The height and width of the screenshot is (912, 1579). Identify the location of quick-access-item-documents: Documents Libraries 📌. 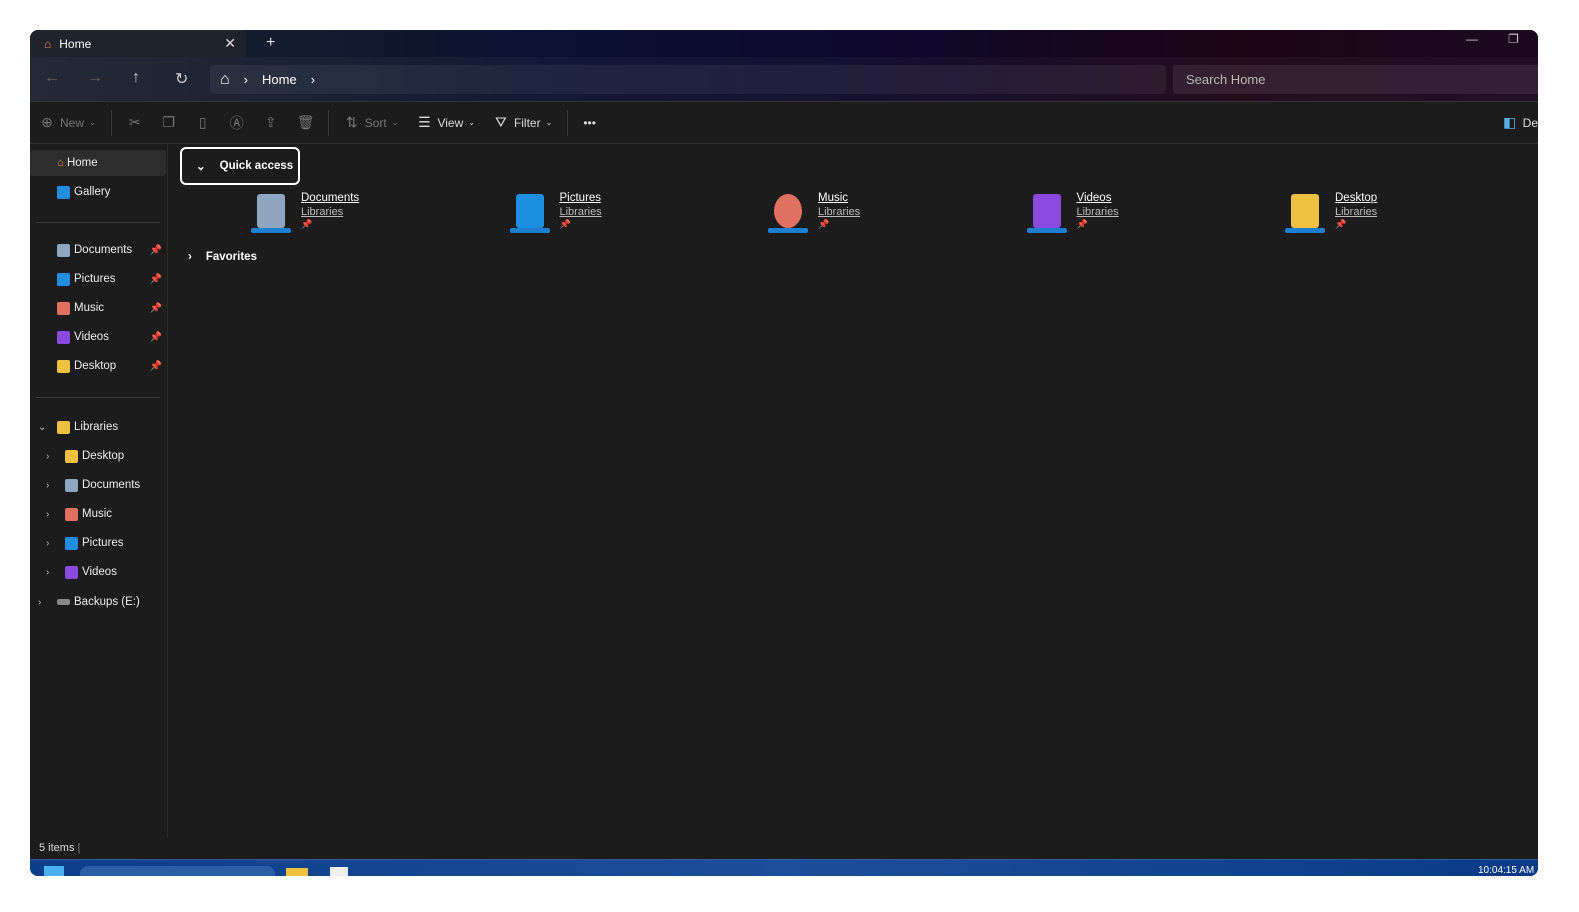
(359, 214).